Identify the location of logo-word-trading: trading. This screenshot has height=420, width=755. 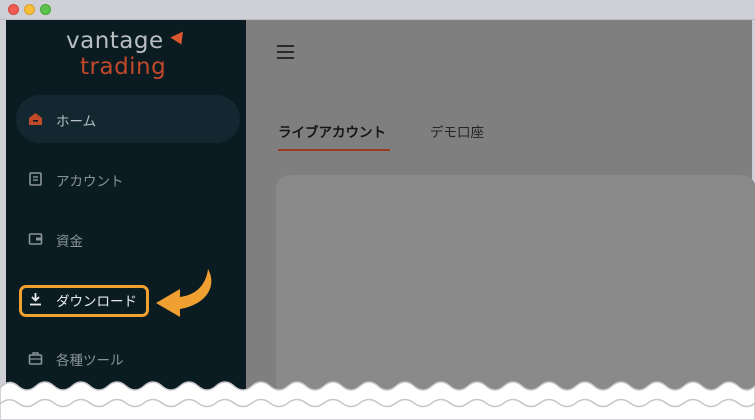
(123, 67).